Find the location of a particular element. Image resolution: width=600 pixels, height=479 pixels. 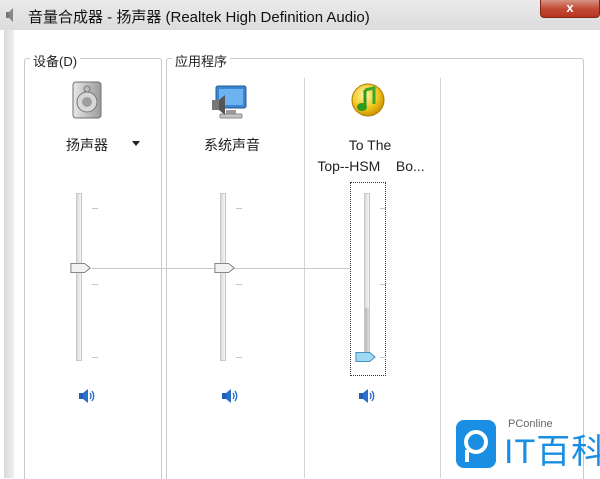

close-icon: x is located at coordinates (570, 7).